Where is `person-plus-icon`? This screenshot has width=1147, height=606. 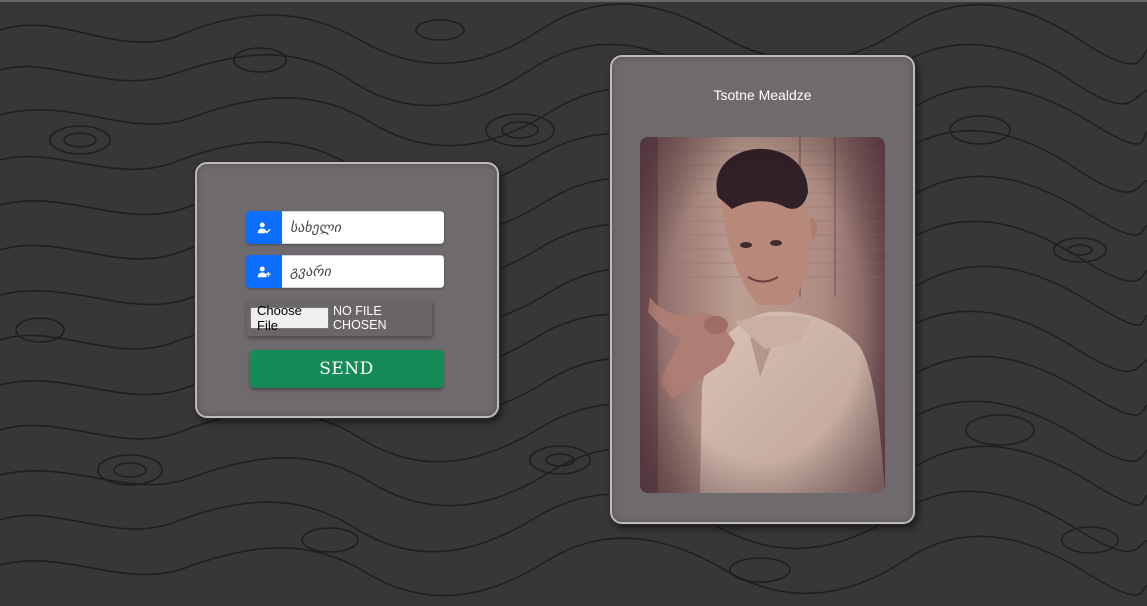 person-plus-icon is located at coordinates (264, 271).